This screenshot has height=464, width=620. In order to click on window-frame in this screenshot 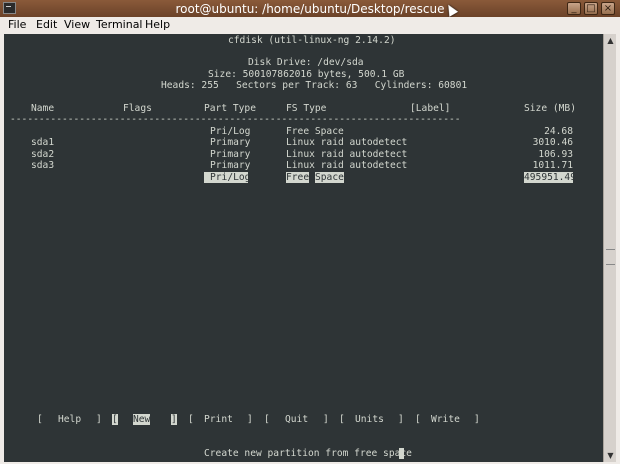, I will do `click(618, 249)`.